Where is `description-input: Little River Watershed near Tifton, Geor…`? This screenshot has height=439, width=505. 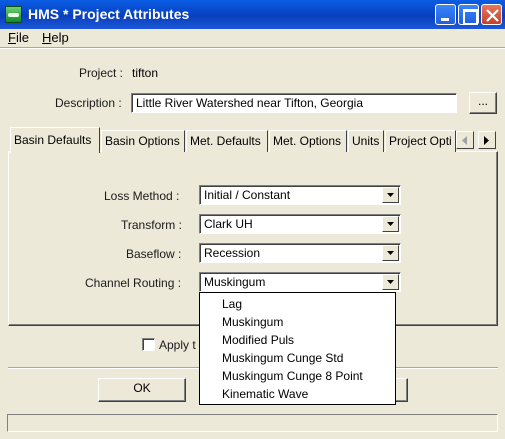 description-input: Little River Watershed near Tifton, Geor… is located at coordinates (294, 103).